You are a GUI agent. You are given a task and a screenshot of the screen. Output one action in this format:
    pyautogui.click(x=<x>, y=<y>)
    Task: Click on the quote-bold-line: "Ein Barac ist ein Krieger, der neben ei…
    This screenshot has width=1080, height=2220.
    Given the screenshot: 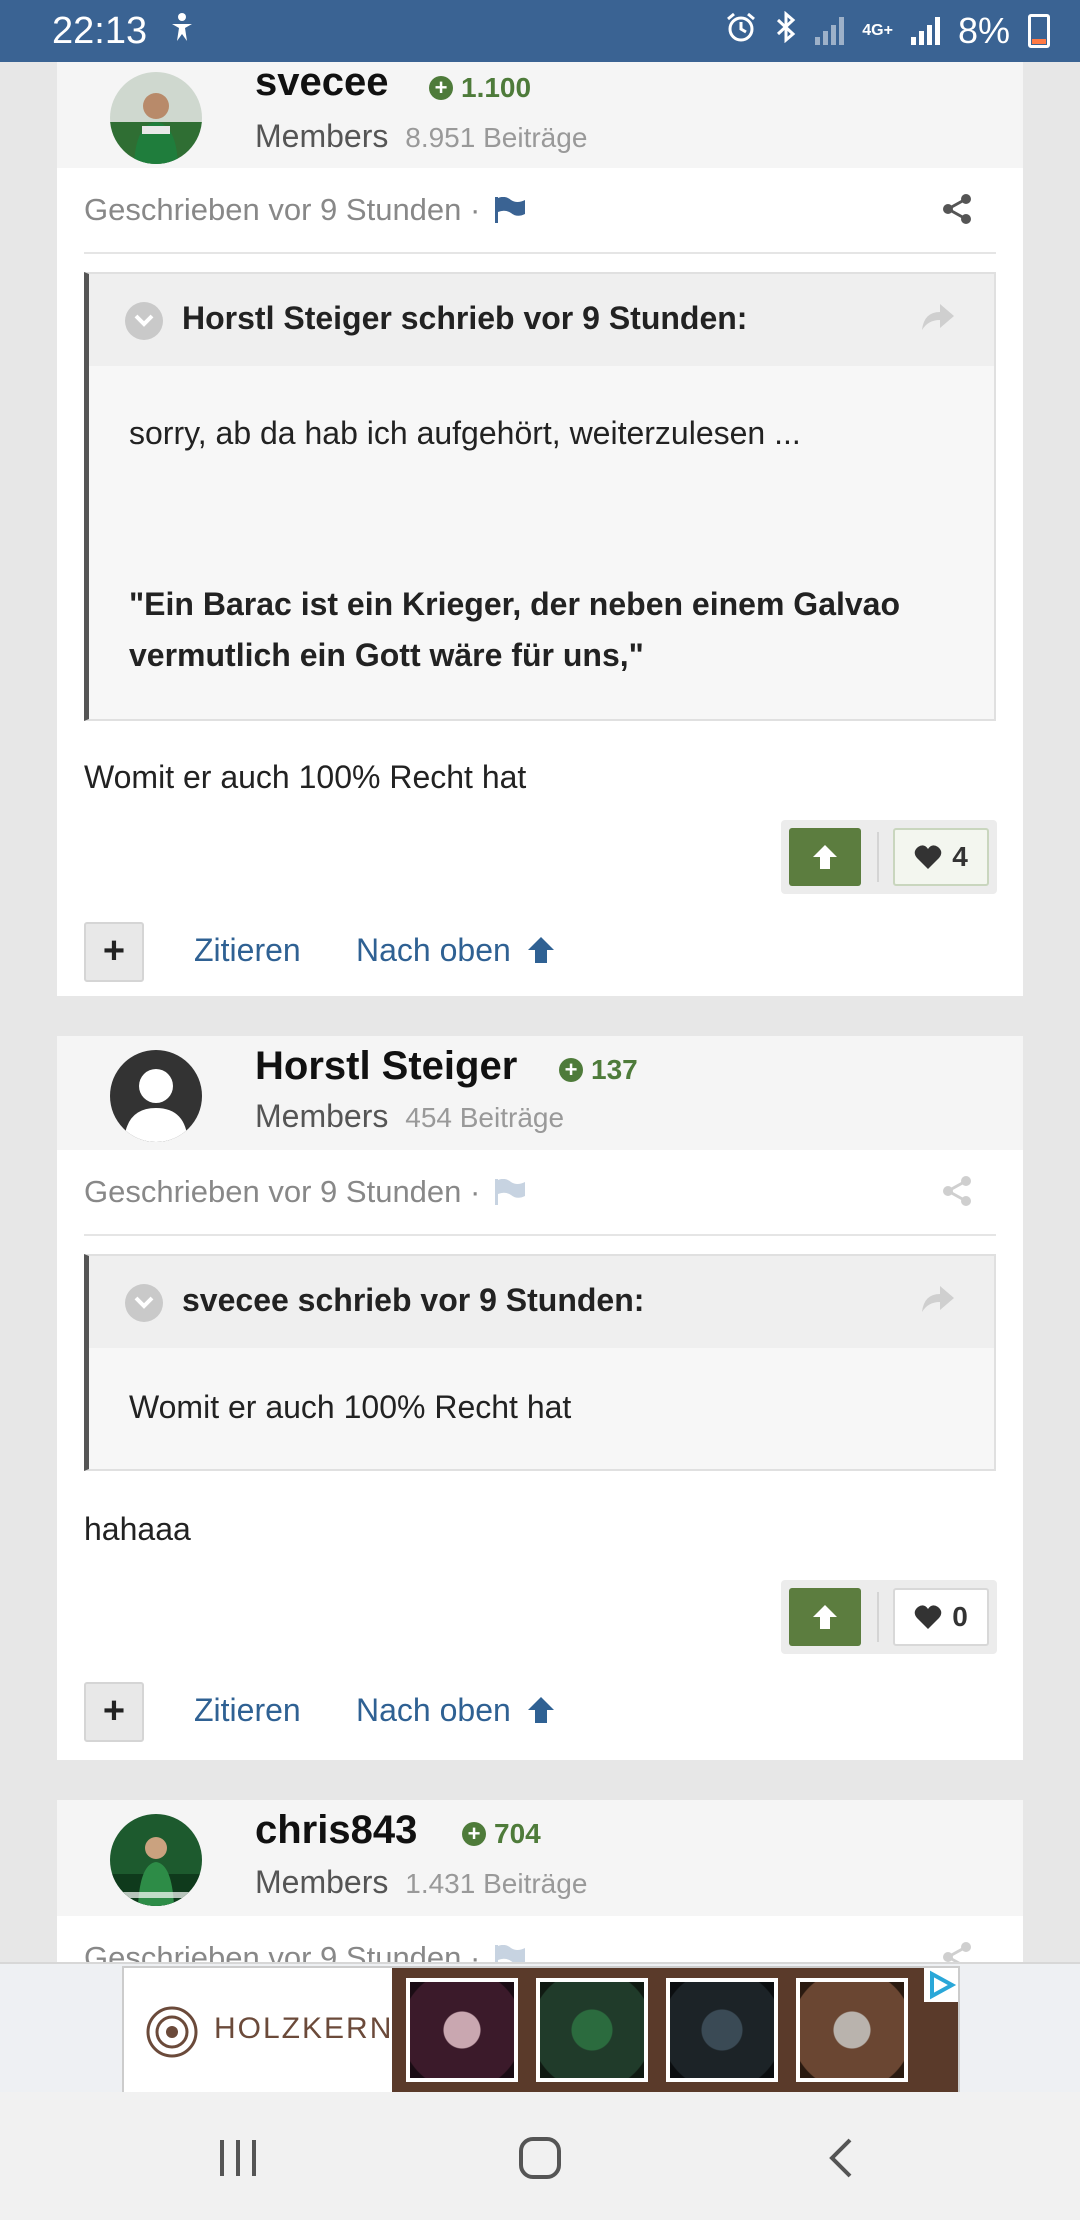 What is the action you would take?
    pyautogui.click(x=515, y=604)
    